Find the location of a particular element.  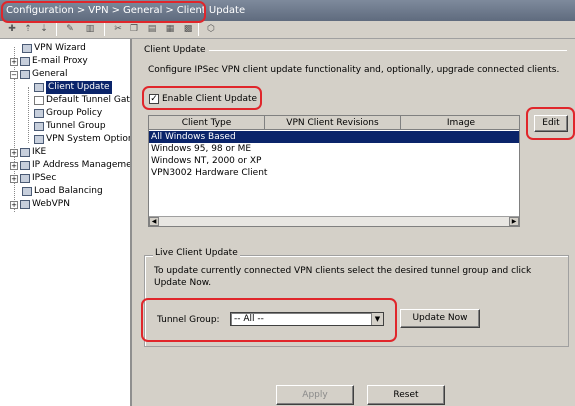

enable-client-update-checkbox: ✓ is located at coordinates (154, 99).